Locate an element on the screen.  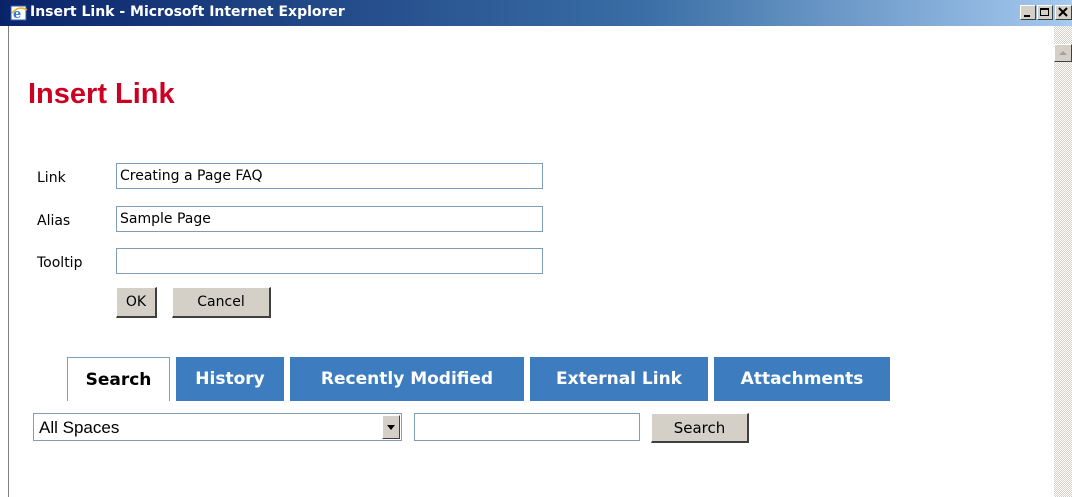
tooltip-label: Tooltip is located at coordinates (60, 263).